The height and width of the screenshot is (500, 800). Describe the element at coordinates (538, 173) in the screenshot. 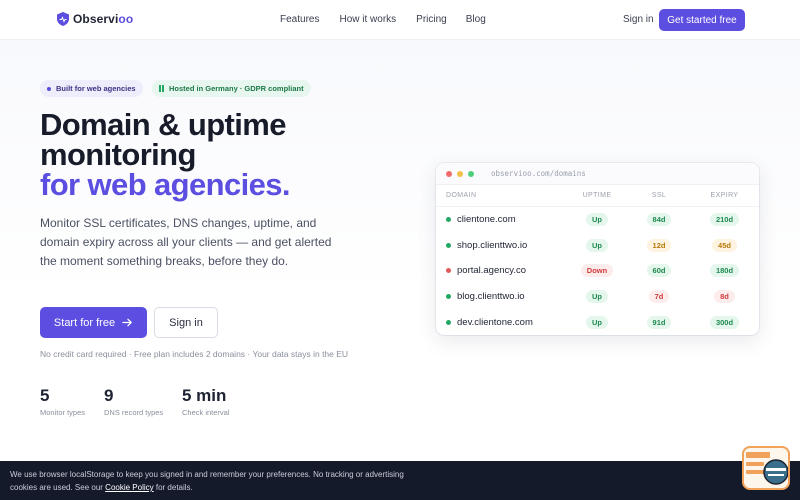

I see `window-url: observioo.com/domains` at that location.